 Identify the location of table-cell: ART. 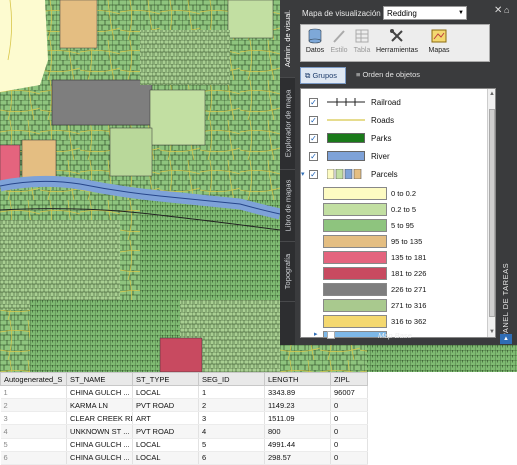
(165, 418).